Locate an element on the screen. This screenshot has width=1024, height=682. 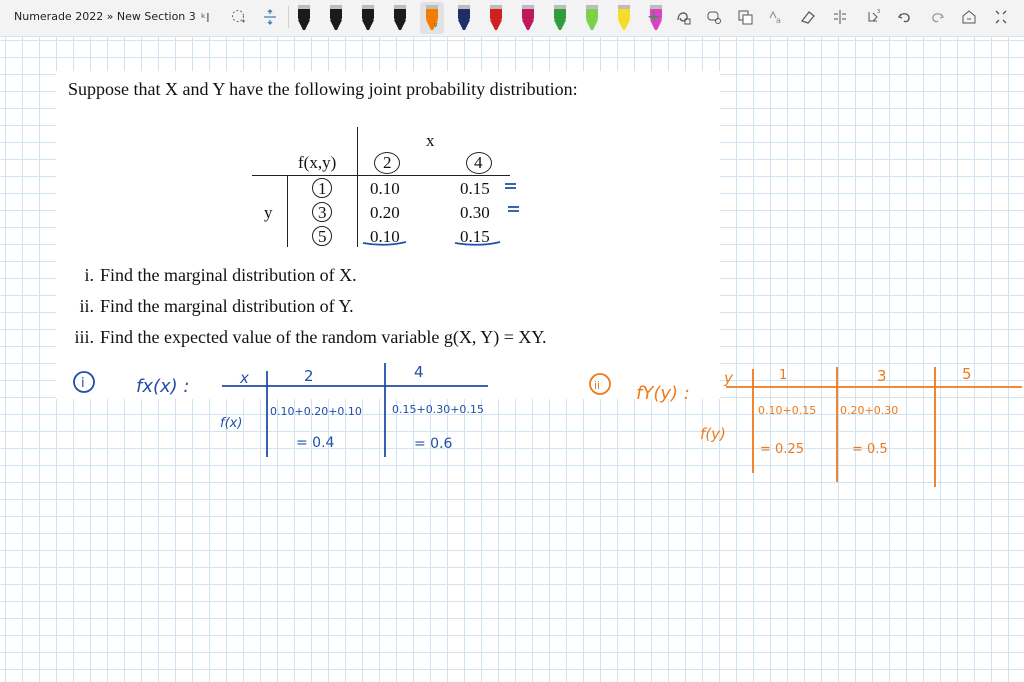
ink-to-math-icon: a is located at coordinates (776, 17).